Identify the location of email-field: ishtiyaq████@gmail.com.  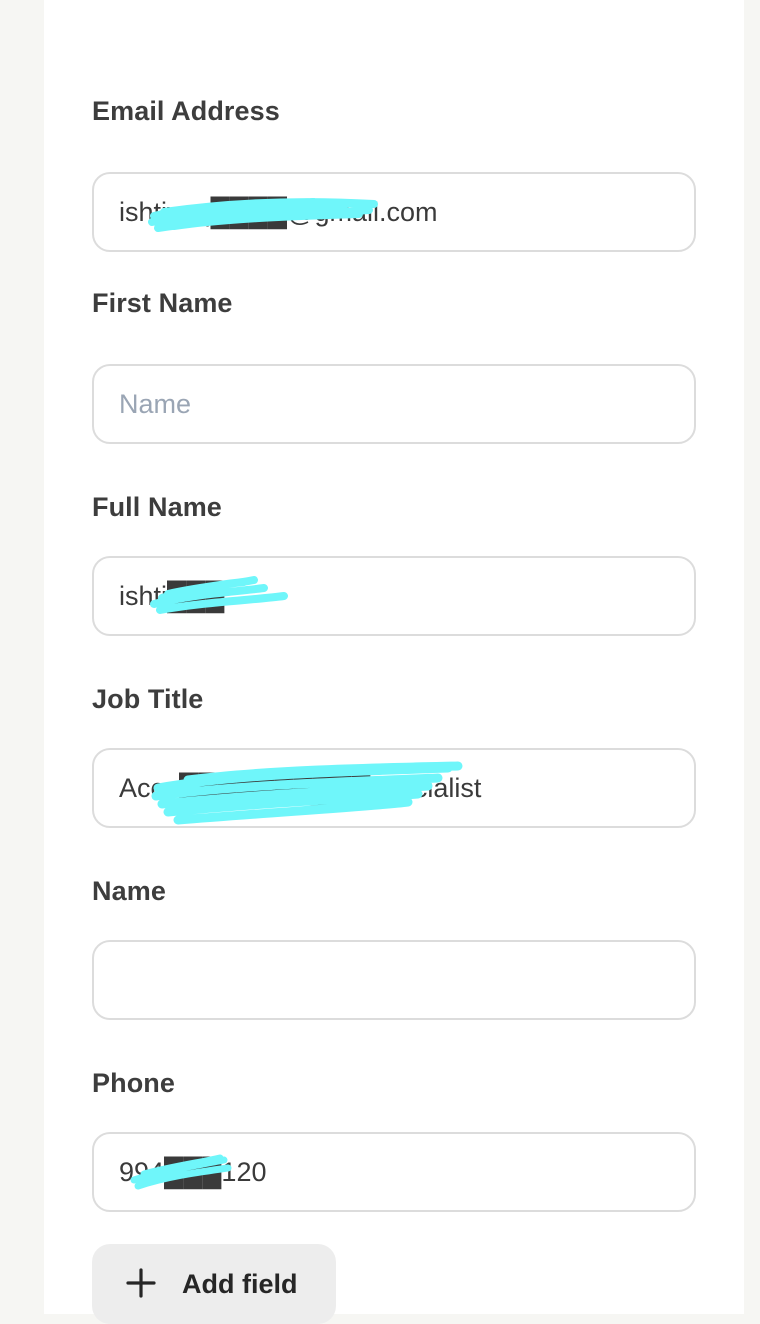
(394, 212).